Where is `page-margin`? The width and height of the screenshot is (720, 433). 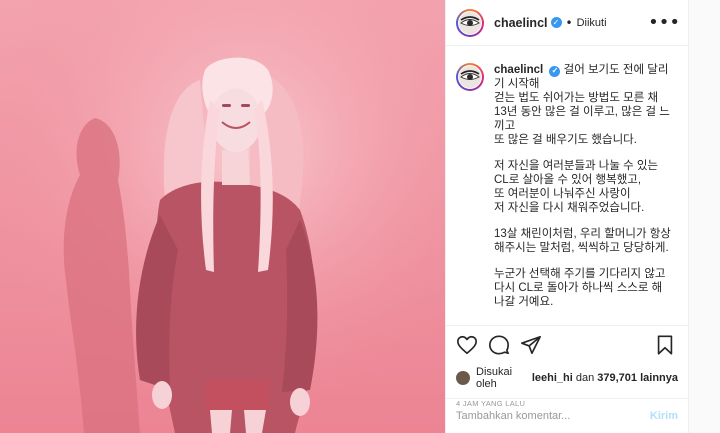
page-margin is located at coordinates (704, 216).